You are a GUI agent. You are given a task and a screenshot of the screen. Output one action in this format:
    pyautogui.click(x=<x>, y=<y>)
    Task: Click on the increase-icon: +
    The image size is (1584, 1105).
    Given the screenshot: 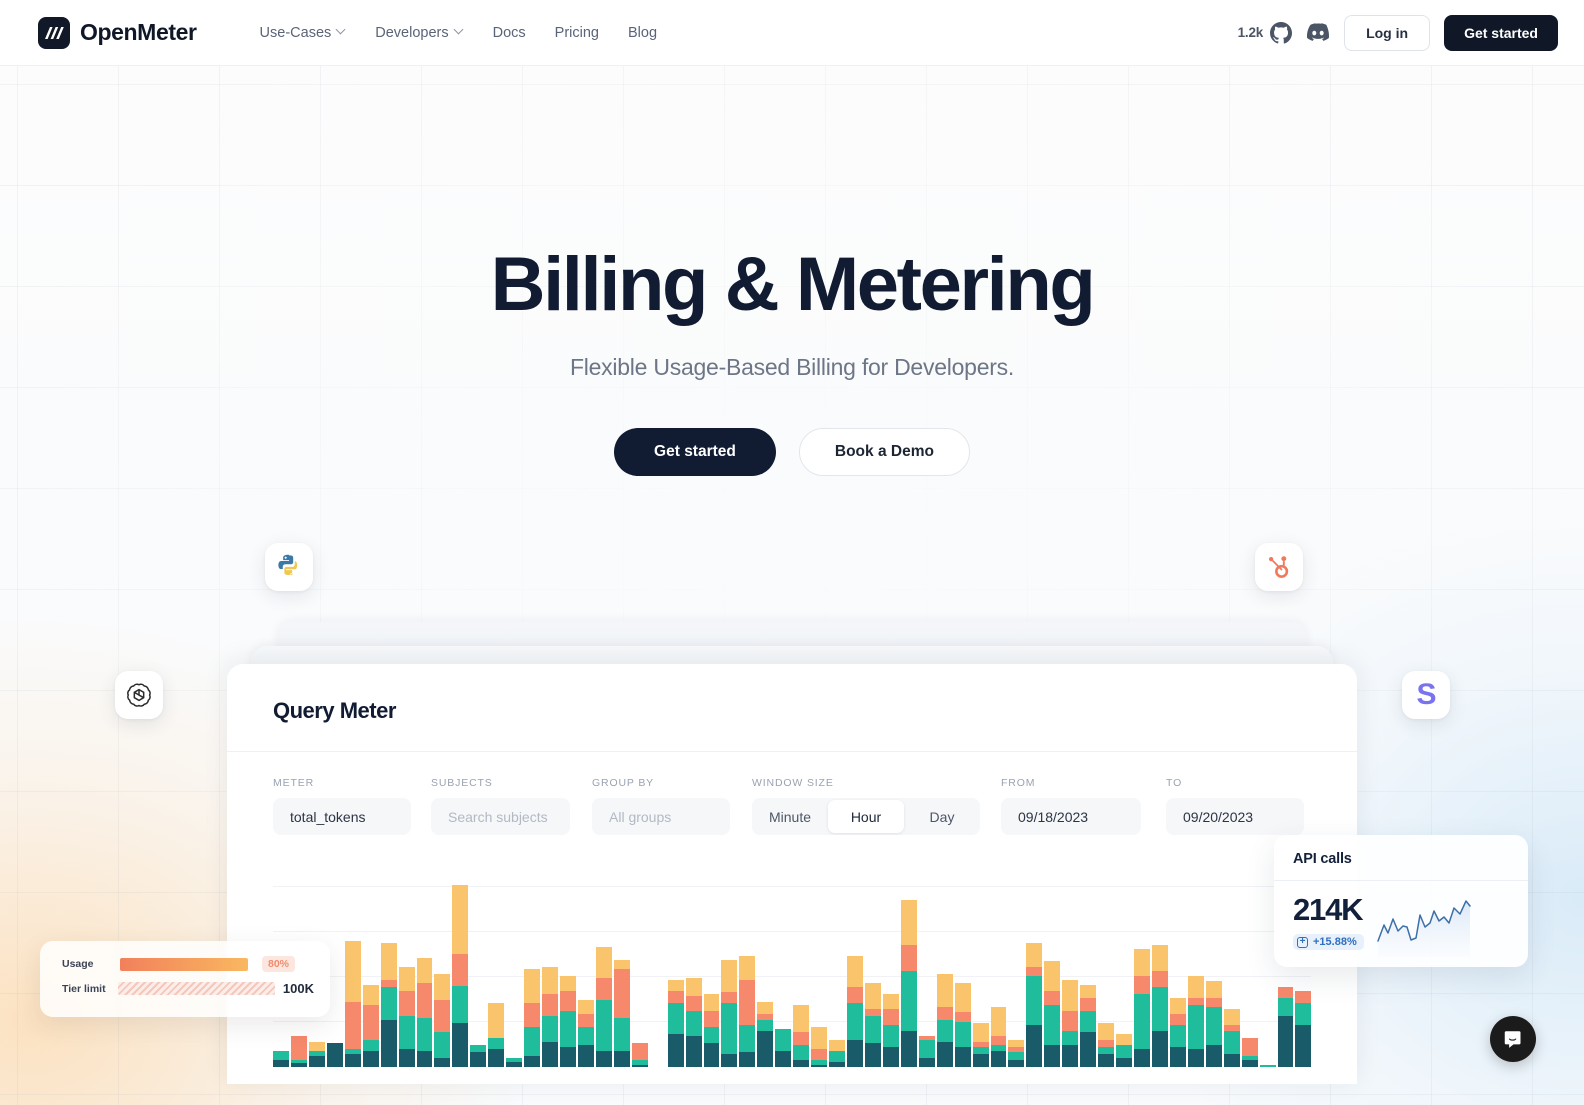 What is the action you would take?
    pyautogui.click(x=1302, y=942)
    